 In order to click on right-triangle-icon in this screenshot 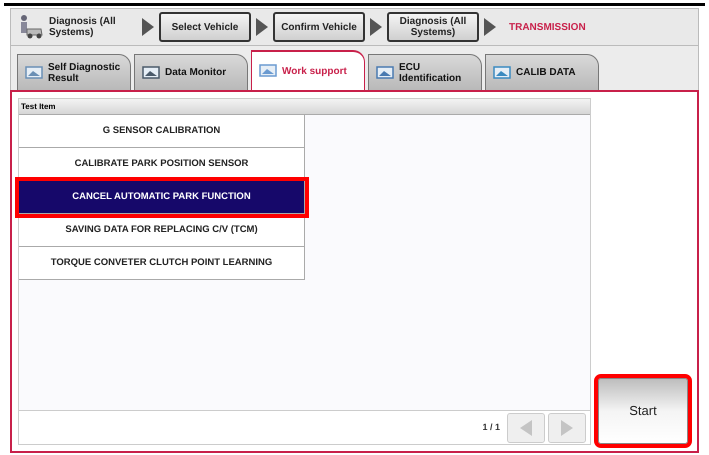, I will do `click(567, 427)`.